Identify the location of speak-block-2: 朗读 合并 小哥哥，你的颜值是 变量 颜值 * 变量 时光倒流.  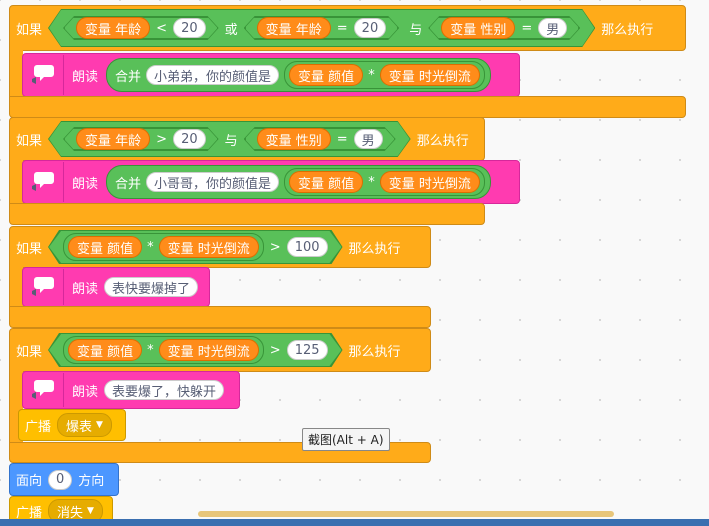
(271, 182).